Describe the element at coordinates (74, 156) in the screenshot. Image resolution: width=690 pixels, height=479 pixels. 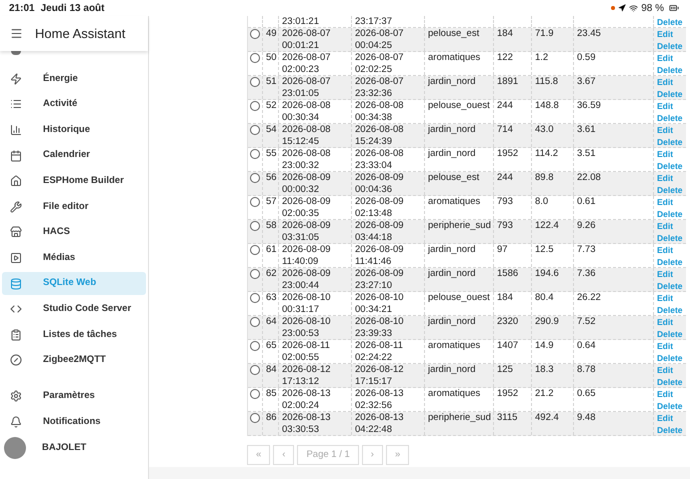
I see `sidebar-item: Calendrier` at that location.